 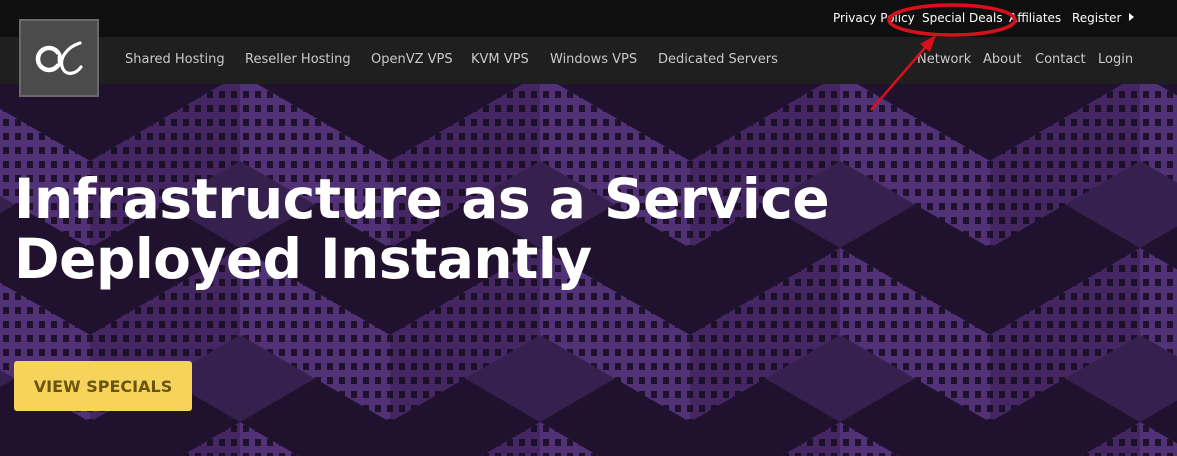 What do you see at coordinates (593, 59) in the screenshot?
I see `nav-windows-vps: Windows VPS` at bounding box center [593, 59].